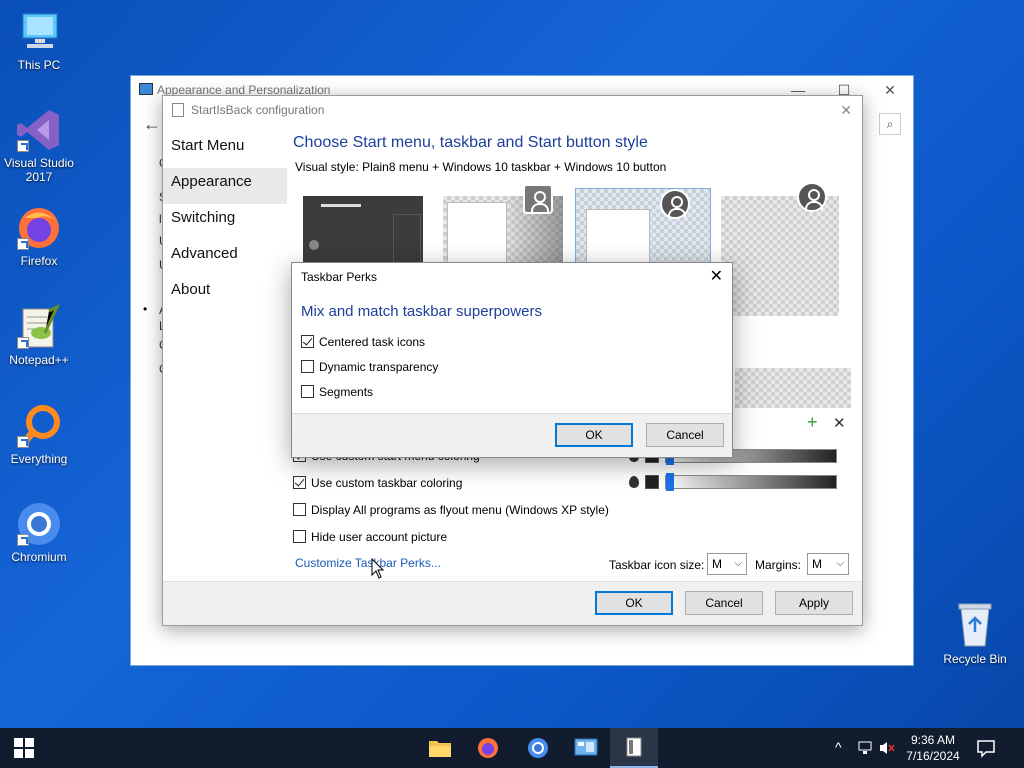 The height and width of the screenshot is (768, 1024). I want to click on tray-overflow-chevron-icon: ^, so click(838, 747).